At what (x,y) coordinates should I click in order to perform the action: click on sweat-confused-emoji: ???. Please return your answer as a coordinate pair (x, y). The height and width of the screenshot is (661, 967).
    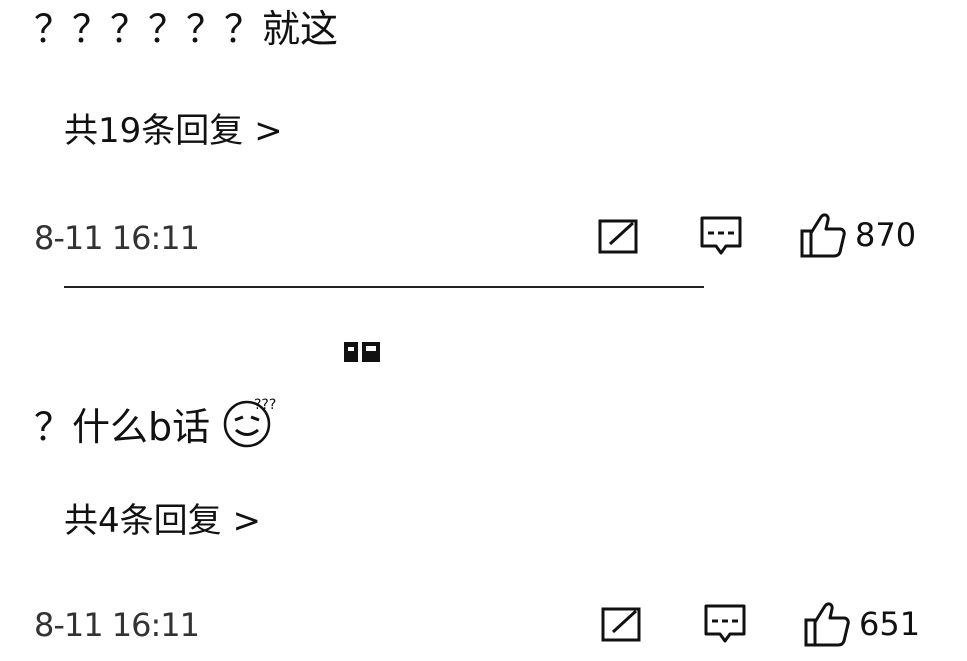
    Looking at the image, I should click on (249, 427).